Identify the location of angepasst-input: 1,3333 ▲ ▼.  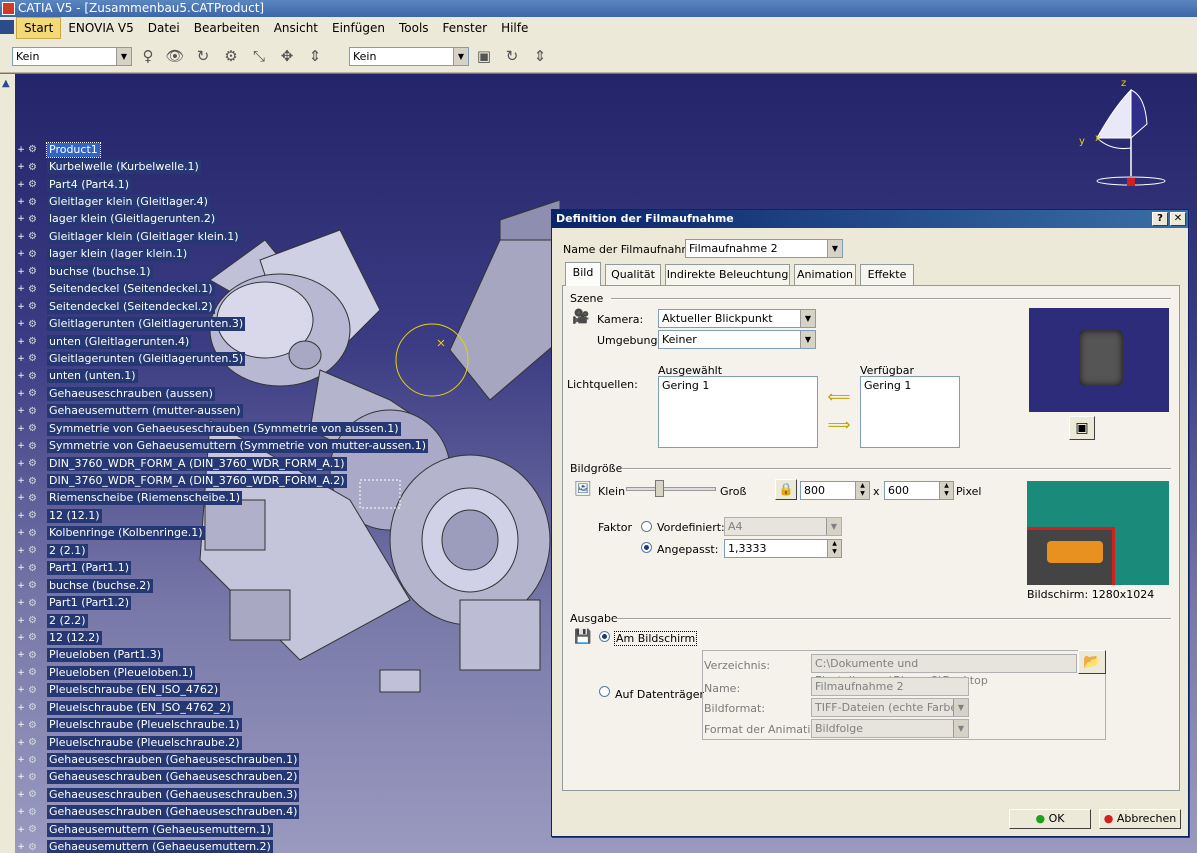
(783, 548).